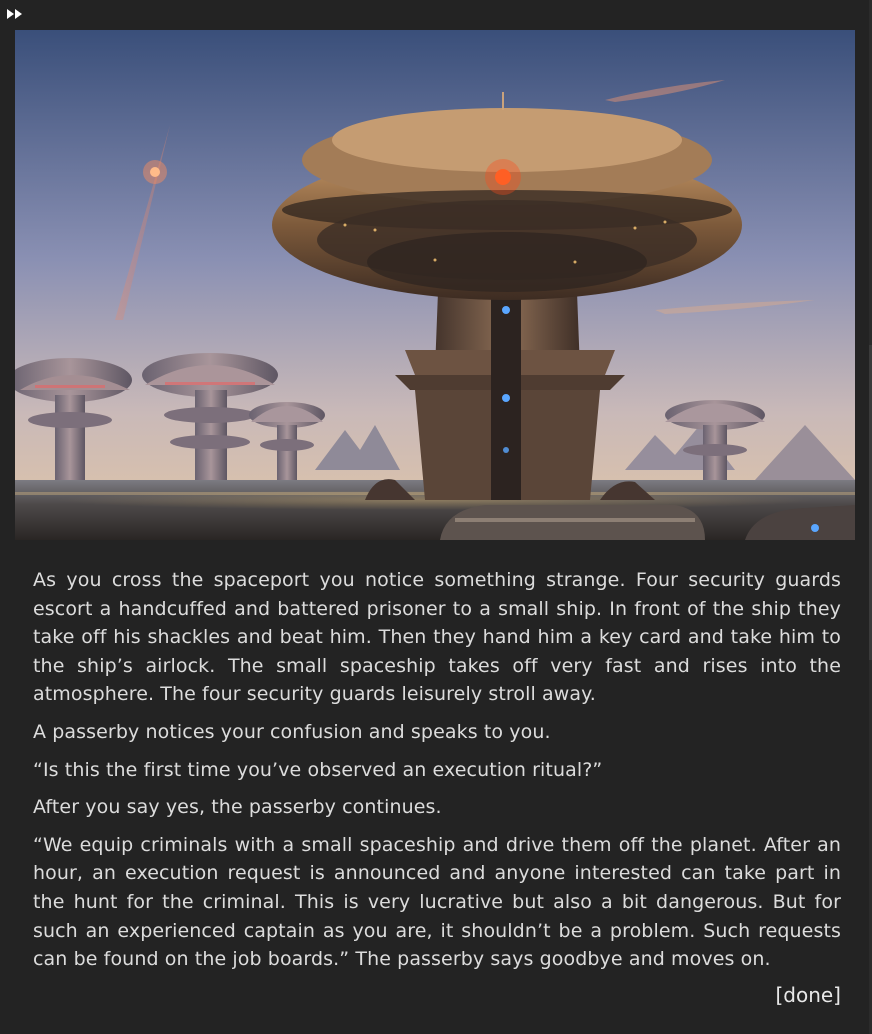 The height and width of the screenshot is (1034, 872). I want to click on top-toolbar, so click(436, 15).